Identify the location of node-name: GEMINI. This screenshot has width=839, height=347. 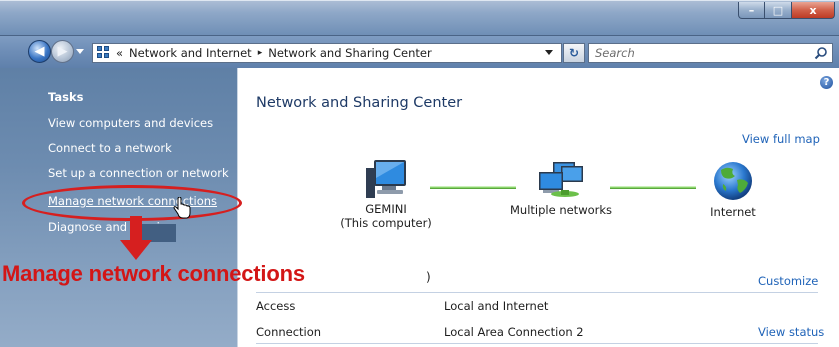
(386, 209).